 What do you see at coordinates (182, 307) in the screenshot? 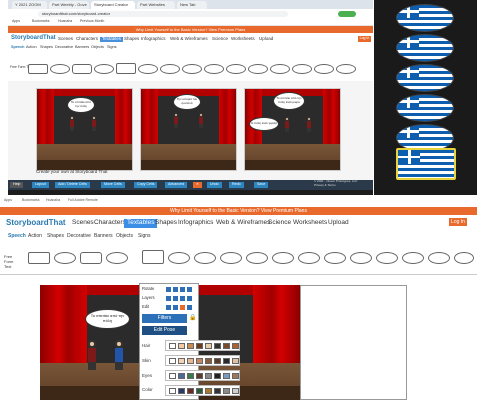
I see `delete-icon` at bounding box center [182, 307].